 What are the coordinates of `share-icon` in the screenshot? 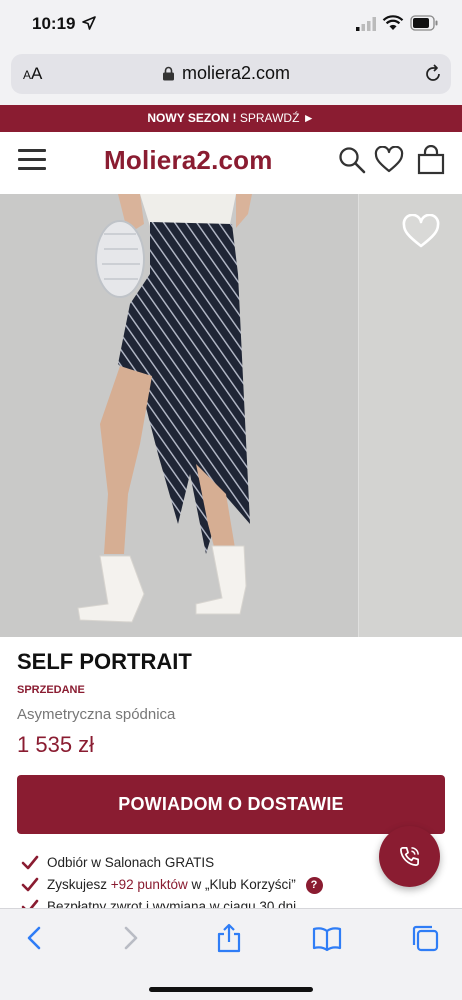 It's located at (229, 938).